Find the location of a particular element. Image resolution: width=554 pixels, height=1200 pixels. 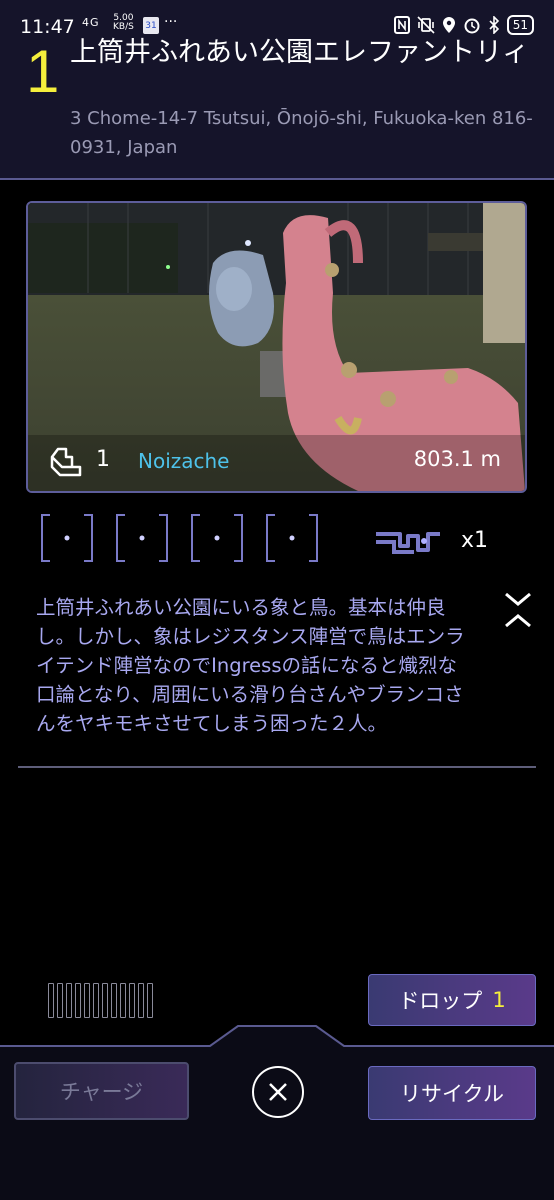

recycle-button: リサイクル is located at coordinates (452, 1093).